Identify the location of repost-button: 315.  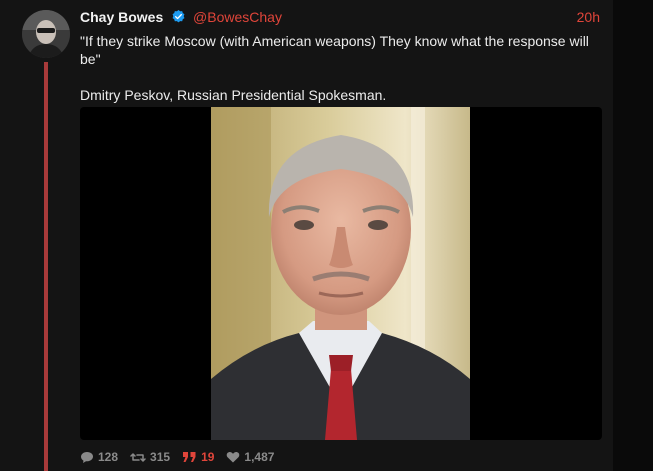
(150, 457).